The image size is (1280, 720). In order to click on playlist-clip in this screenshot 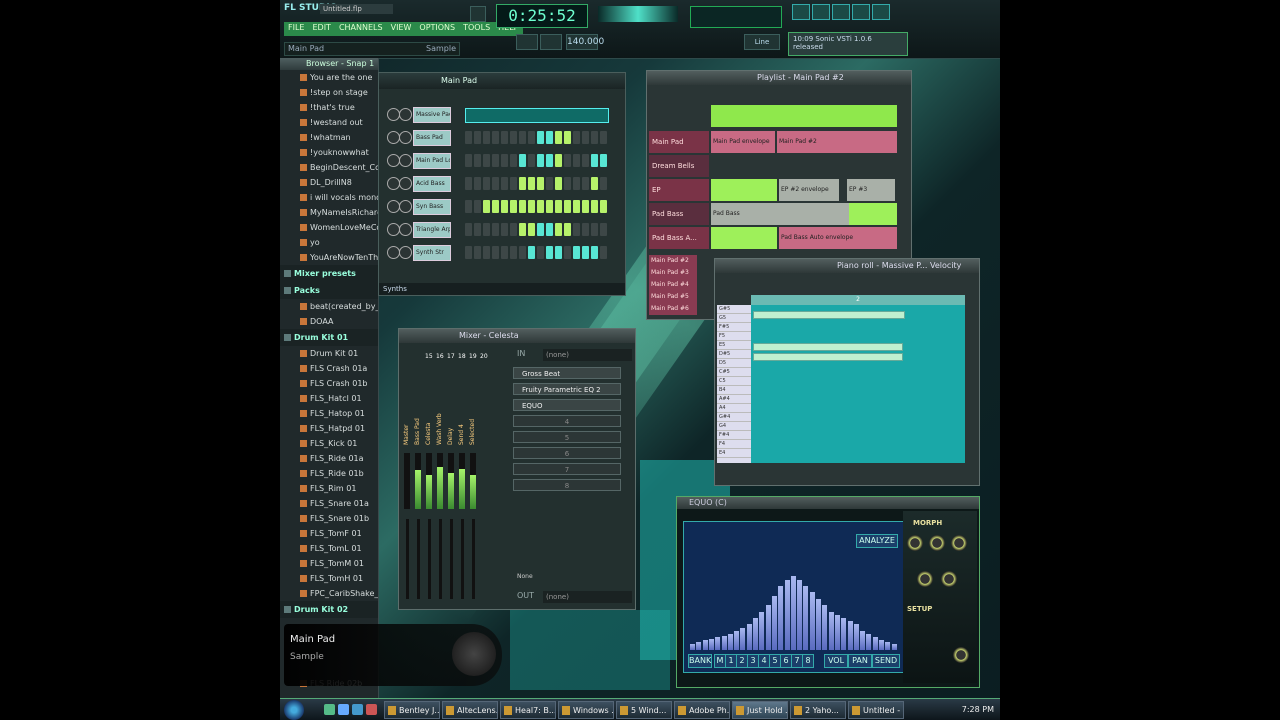, I will do `click(873, 214)`.